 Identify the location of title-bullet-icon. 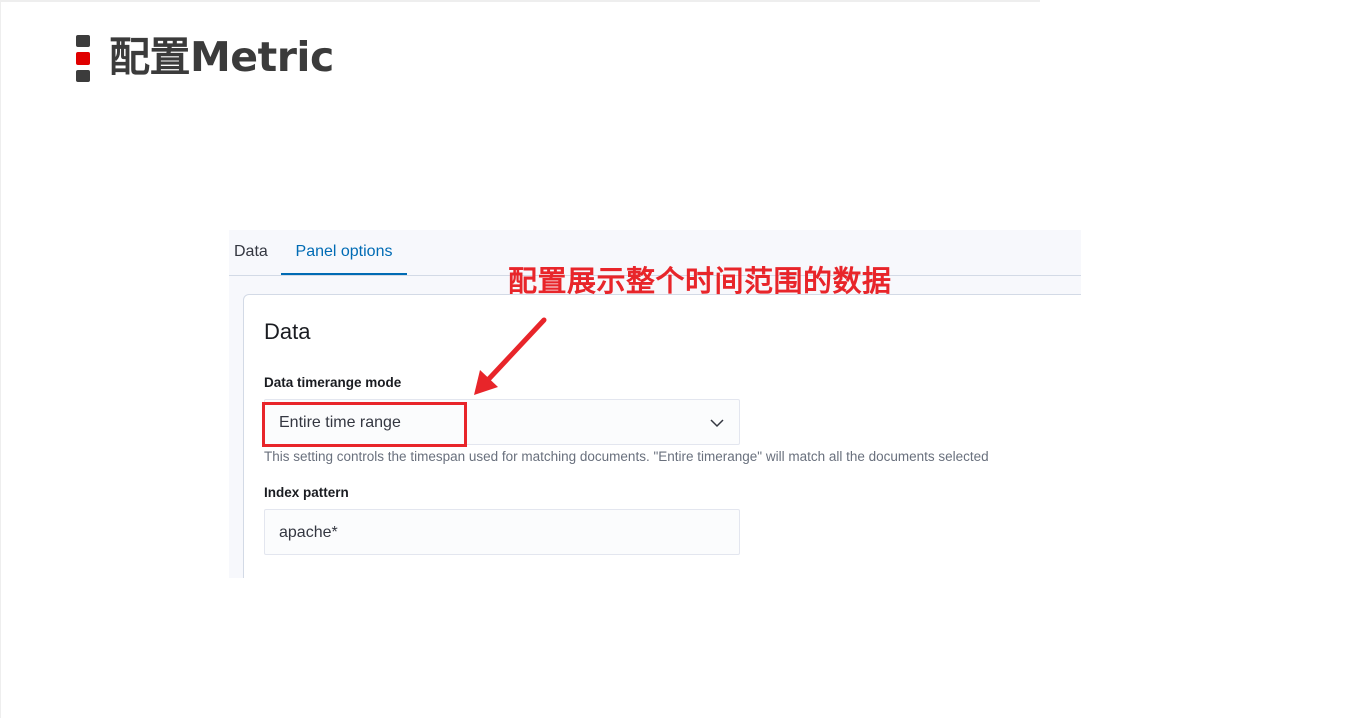
(83, 58).